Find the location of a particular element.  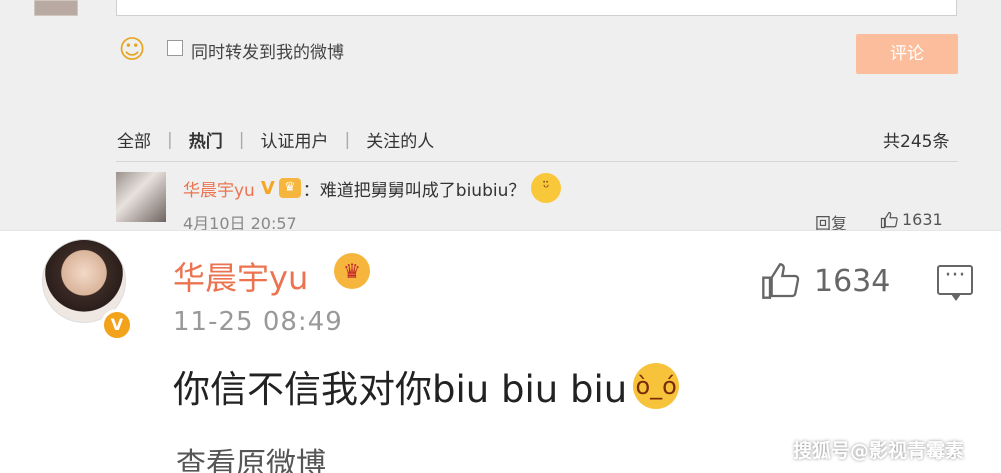

tab-hot: 热门 is located at coordinates (206, 139).